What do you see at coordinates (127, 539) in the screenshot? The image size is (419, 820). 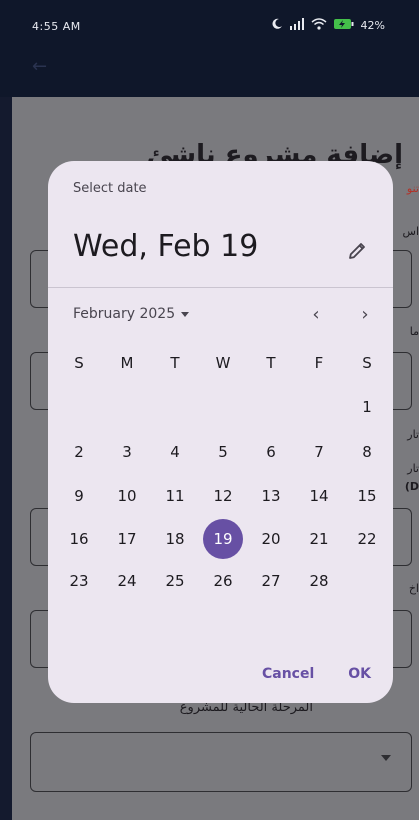 I see `calendar-day: 17` at bounding box center [127, 539].